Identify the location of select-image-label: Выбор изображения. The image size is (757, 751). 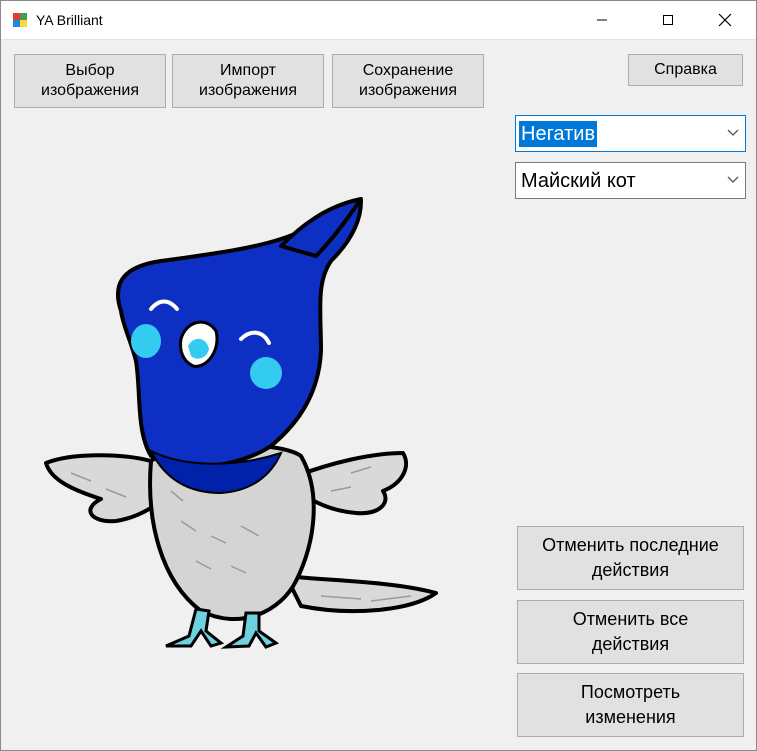
(90, 80).